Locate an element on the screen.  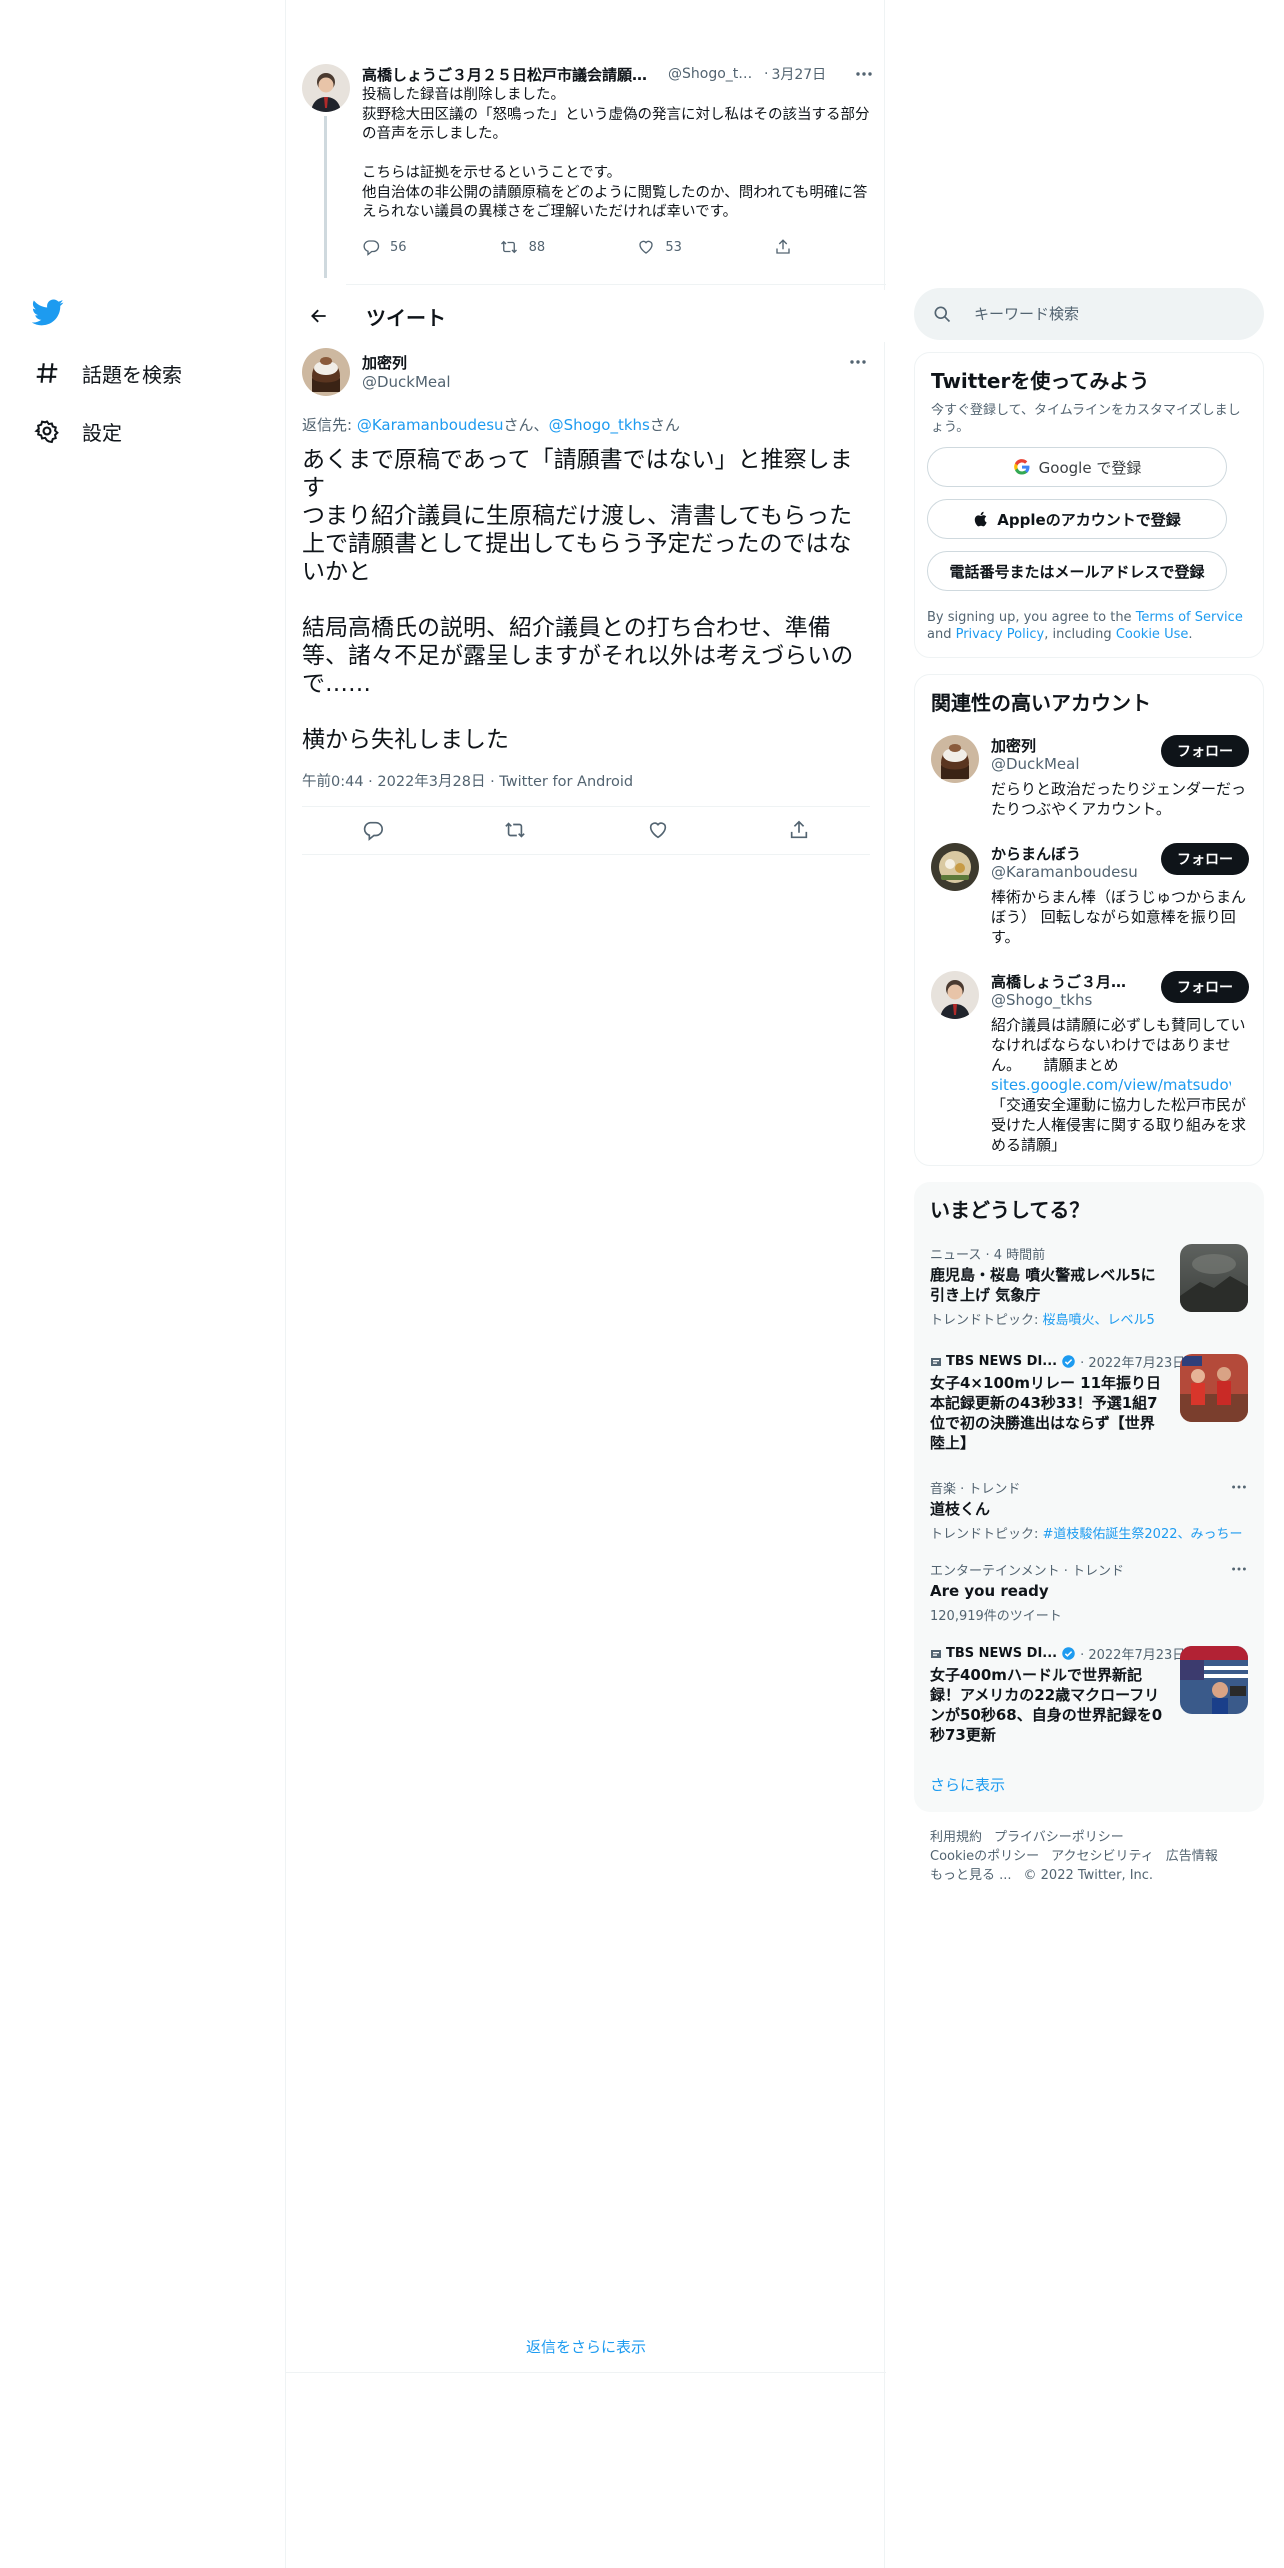
google-signup-button: Google で登録 is located at coordinates (1077, 467).